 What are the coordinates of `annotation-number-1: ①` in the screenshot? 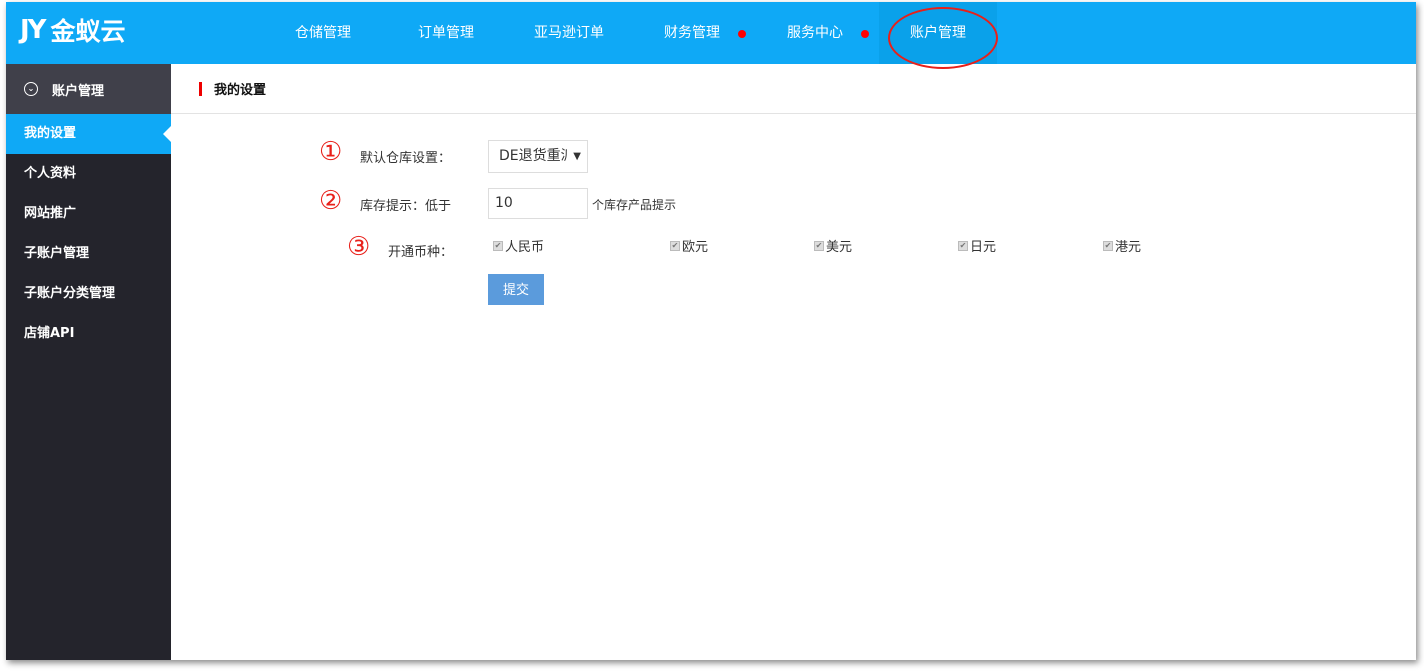 It's located at (331, 152).